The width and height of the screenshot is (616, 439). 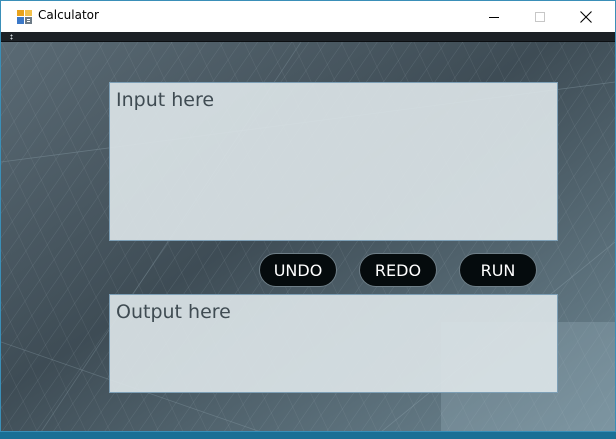 I want to click on minimize-icon, so click(x=494, y=17).